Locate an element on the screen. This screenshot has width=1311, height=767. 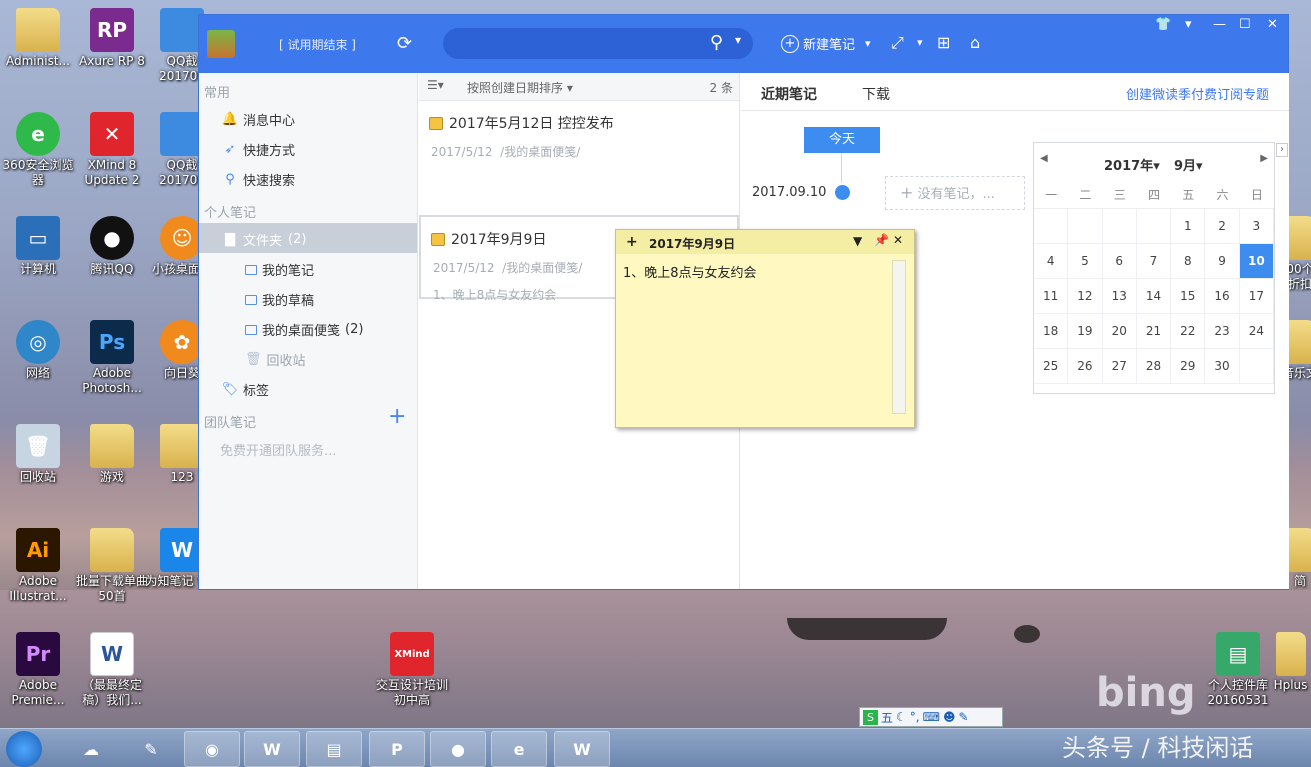
taskbar-word-icon: W is located at coordinates (272, 749).